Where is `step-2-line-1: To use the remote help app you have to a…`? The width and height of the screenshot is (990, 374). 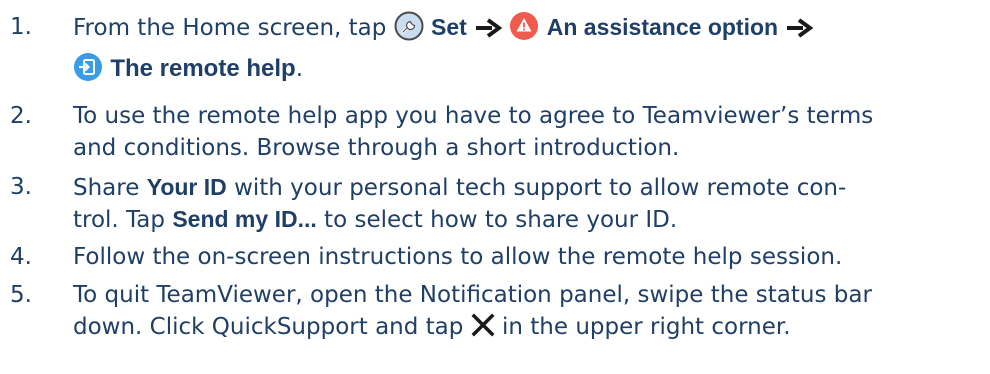
step-2-line-1: To use the remote help app you have to a… is located at coordinates (473, 116).